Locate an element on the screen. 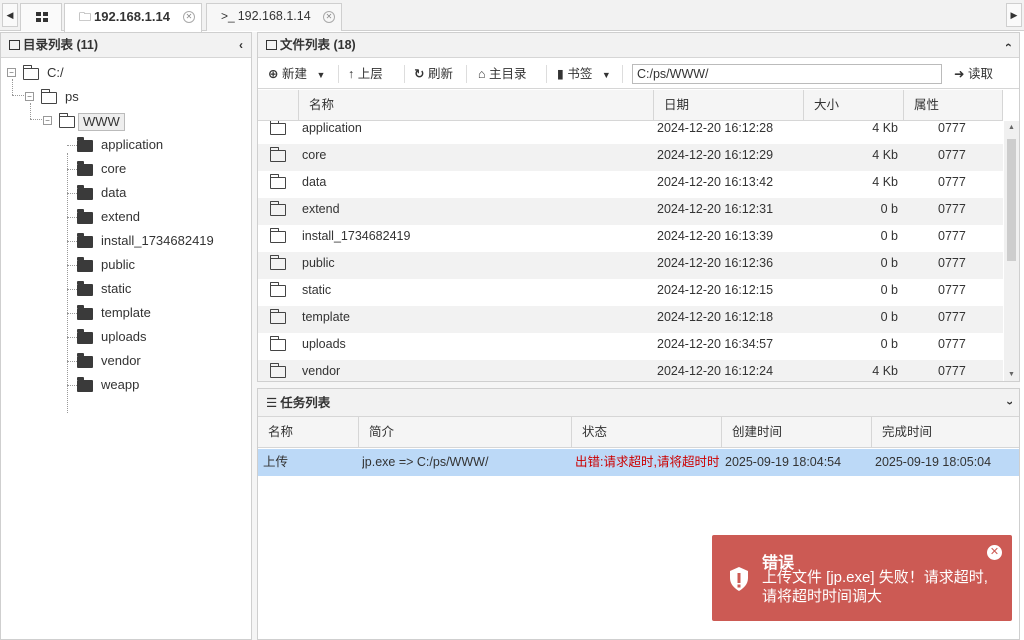  file-date: 2024-12-20 16:34:57 is located at coordinates (715, 344).